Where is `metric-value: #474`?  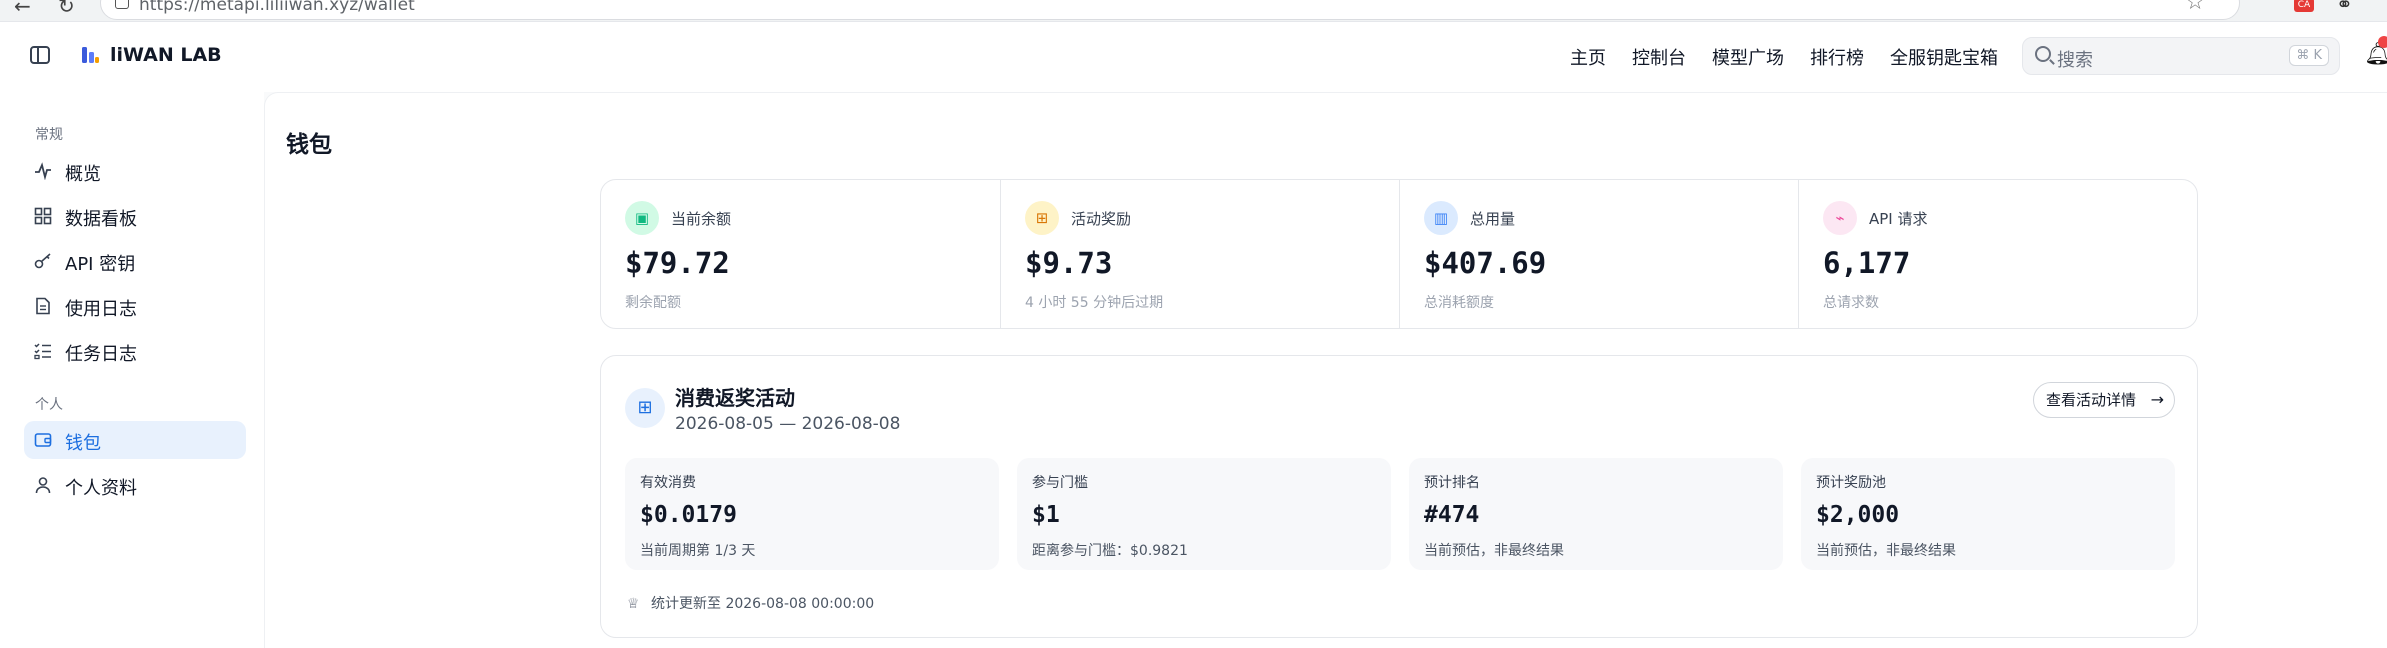 metric-value: #474 is located at coordinates (1452, 515).